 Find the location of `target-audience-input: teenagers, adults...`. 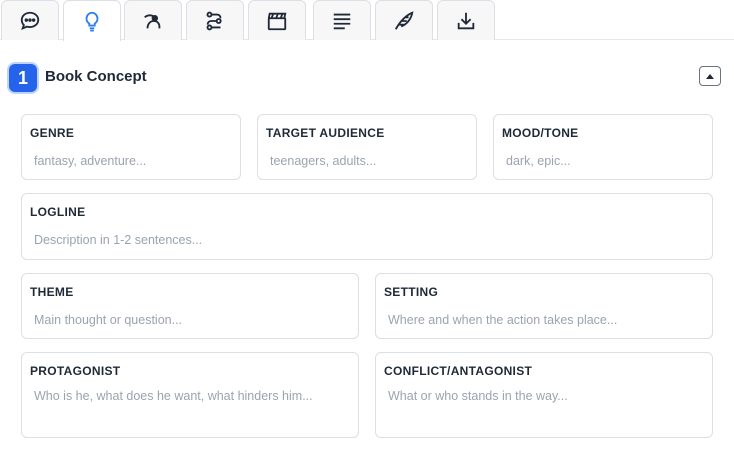

target-audience-input: teenagers, adults... is located at coordinates (367, 161).